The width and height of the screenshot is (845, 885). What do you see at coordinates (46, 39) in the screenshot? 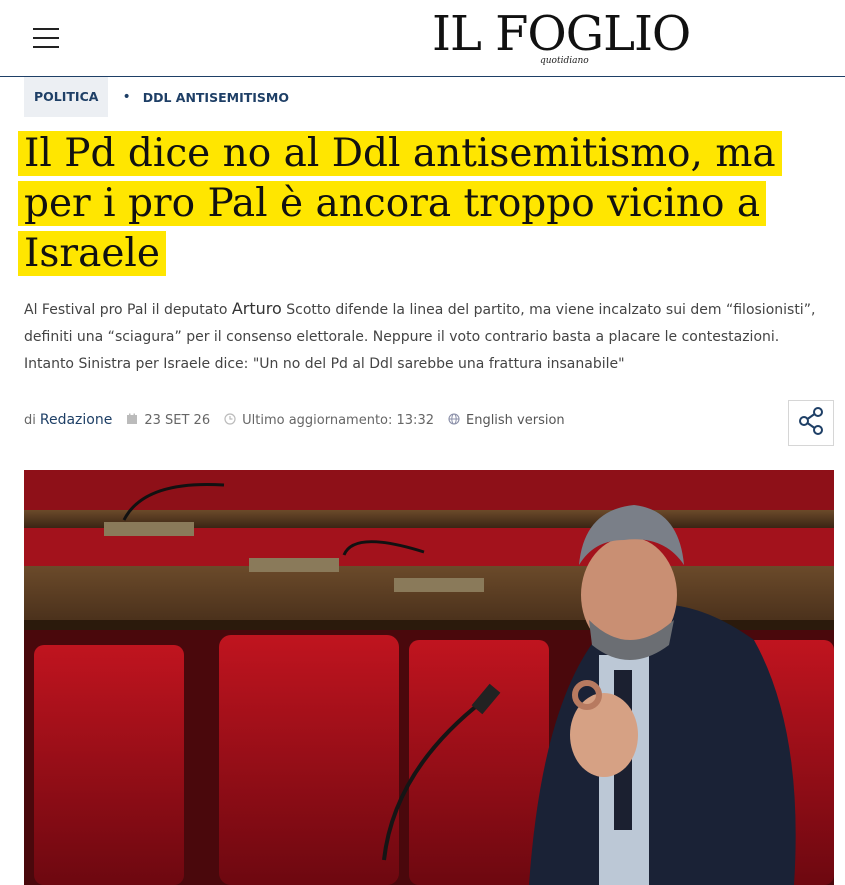
I see `hamburger-menu-icon` at bounding box center [46, 39].